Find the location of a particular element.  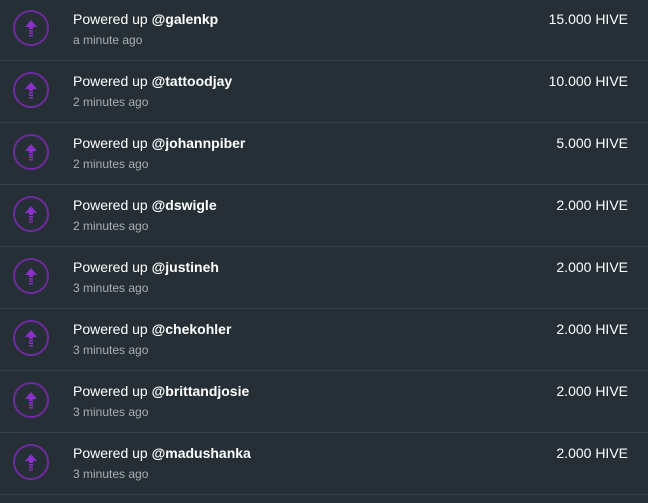

activity-amount: 5.000 HIVE is located at coordinates (592, 143).